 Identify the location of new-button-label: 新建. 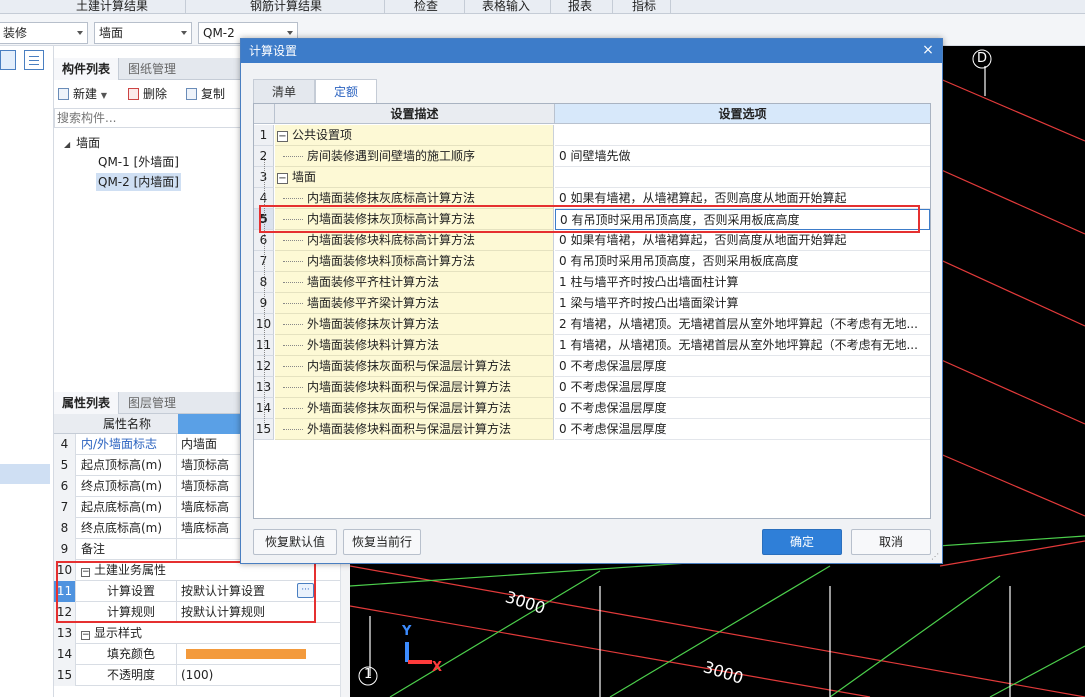
(85, 94).